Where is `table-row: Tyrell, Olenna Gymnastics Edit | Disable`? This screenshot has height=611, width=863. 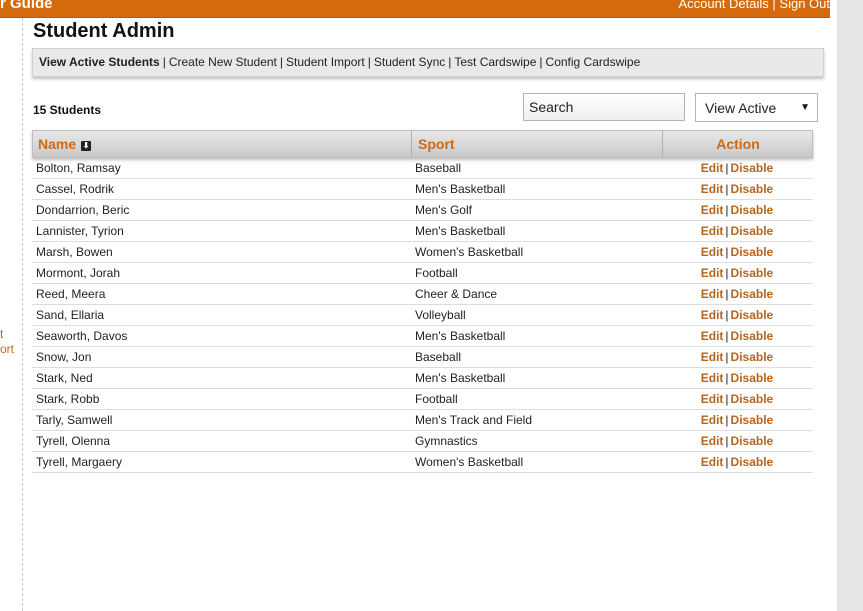 table-row: Tyrell, Olenna Gymnastics Edit | Disable is located at coordinates (422, 441).